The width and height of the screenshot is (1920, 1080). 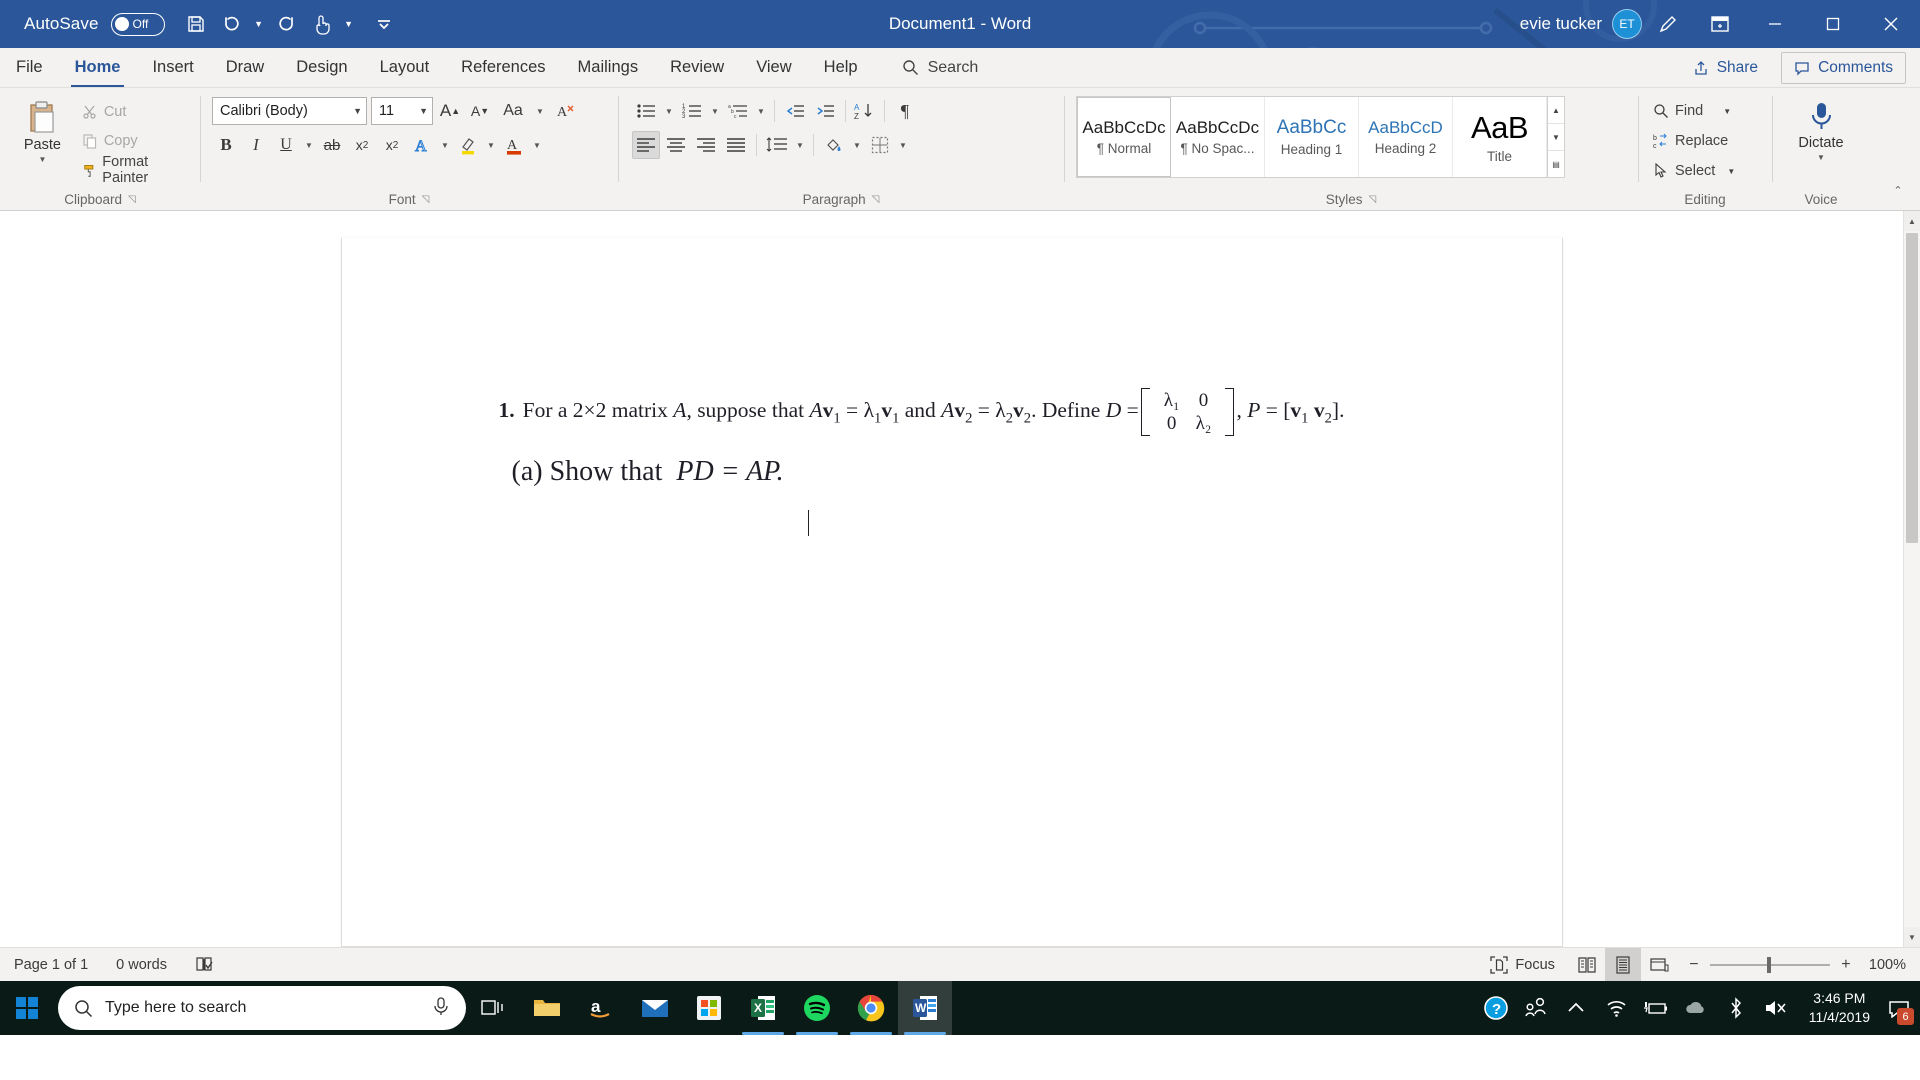 I want to click on borders-button, so click(x=880, y=145).